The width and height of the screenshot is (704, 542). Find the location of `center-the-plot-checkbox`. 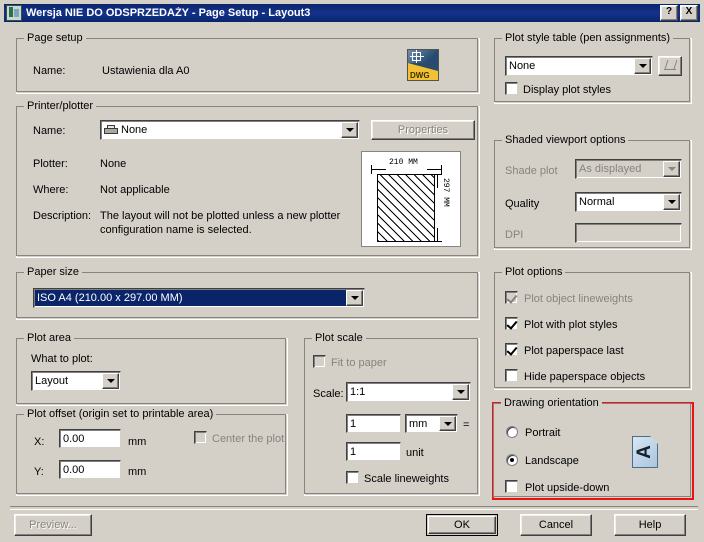

center-the-plot-checkbox is located at coordinates (200, 437).